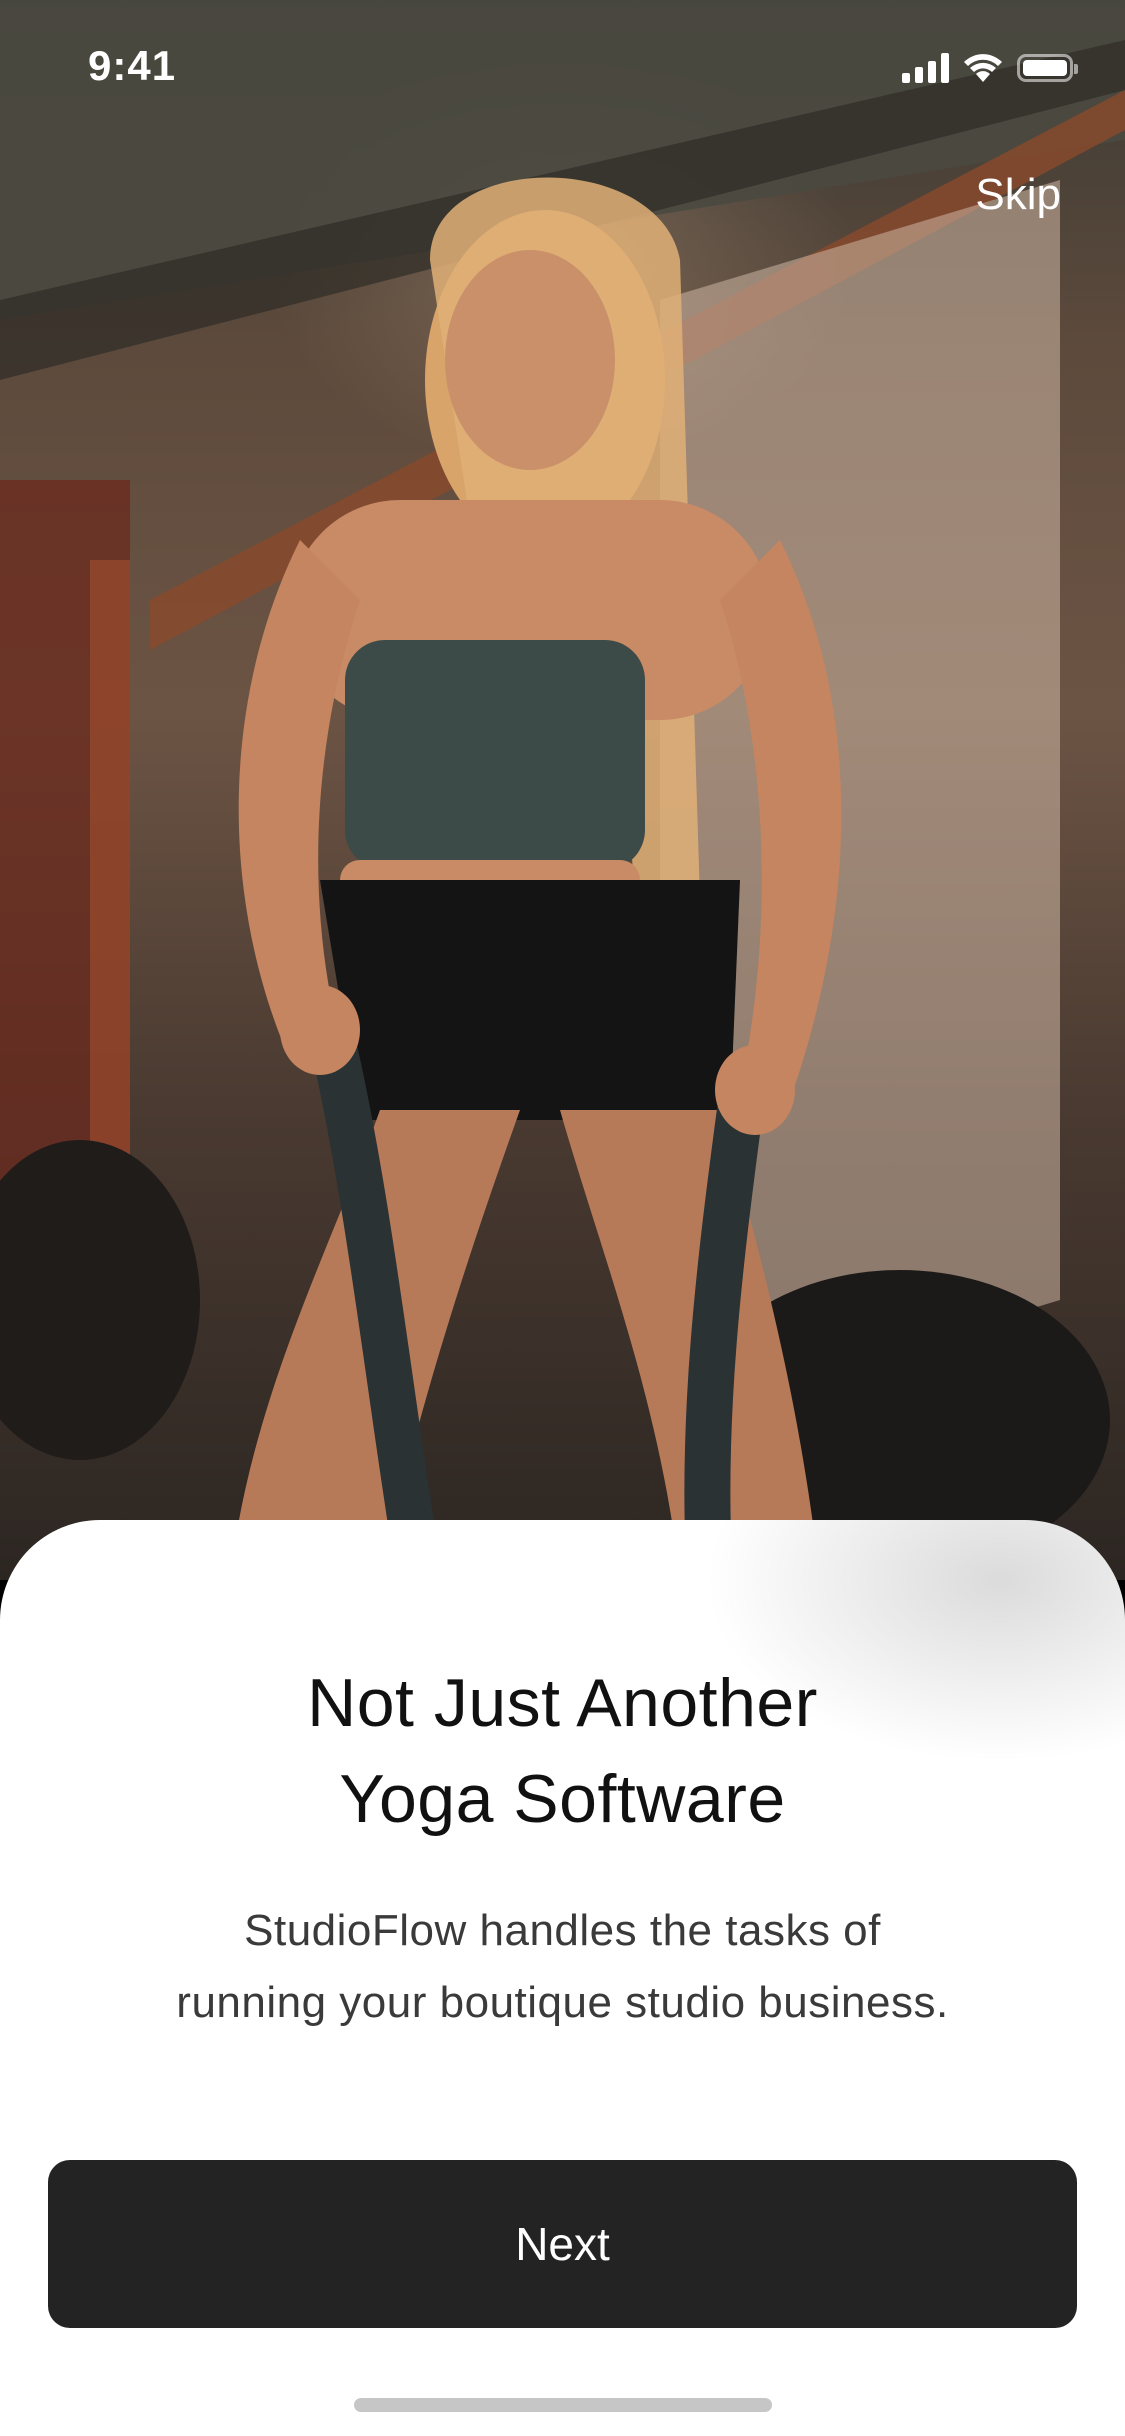  What do you see at coordinates (925, 68) in the screenshot?
I see `cellular-signal-icon` at bounding box center [925, 68].